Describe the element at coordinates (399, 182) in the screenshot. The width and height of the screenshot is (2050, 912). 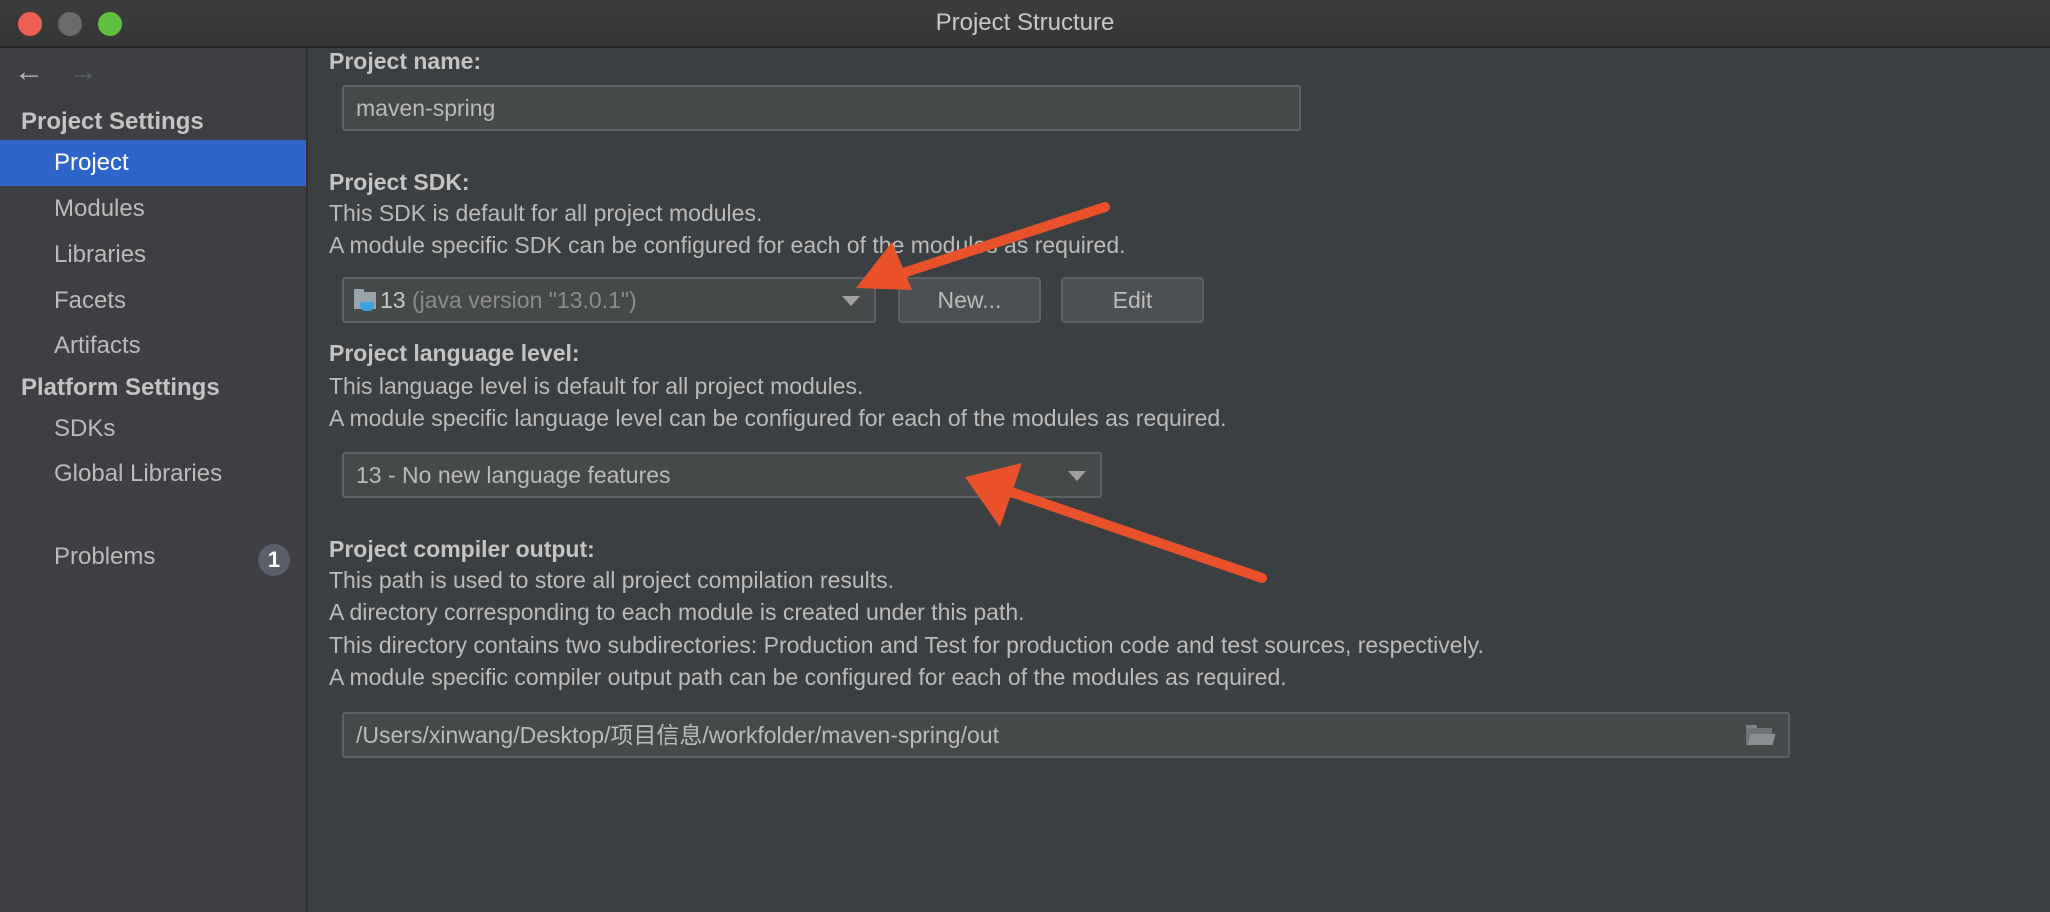
I see `project-sdk-label: Project SDK:` at that location.